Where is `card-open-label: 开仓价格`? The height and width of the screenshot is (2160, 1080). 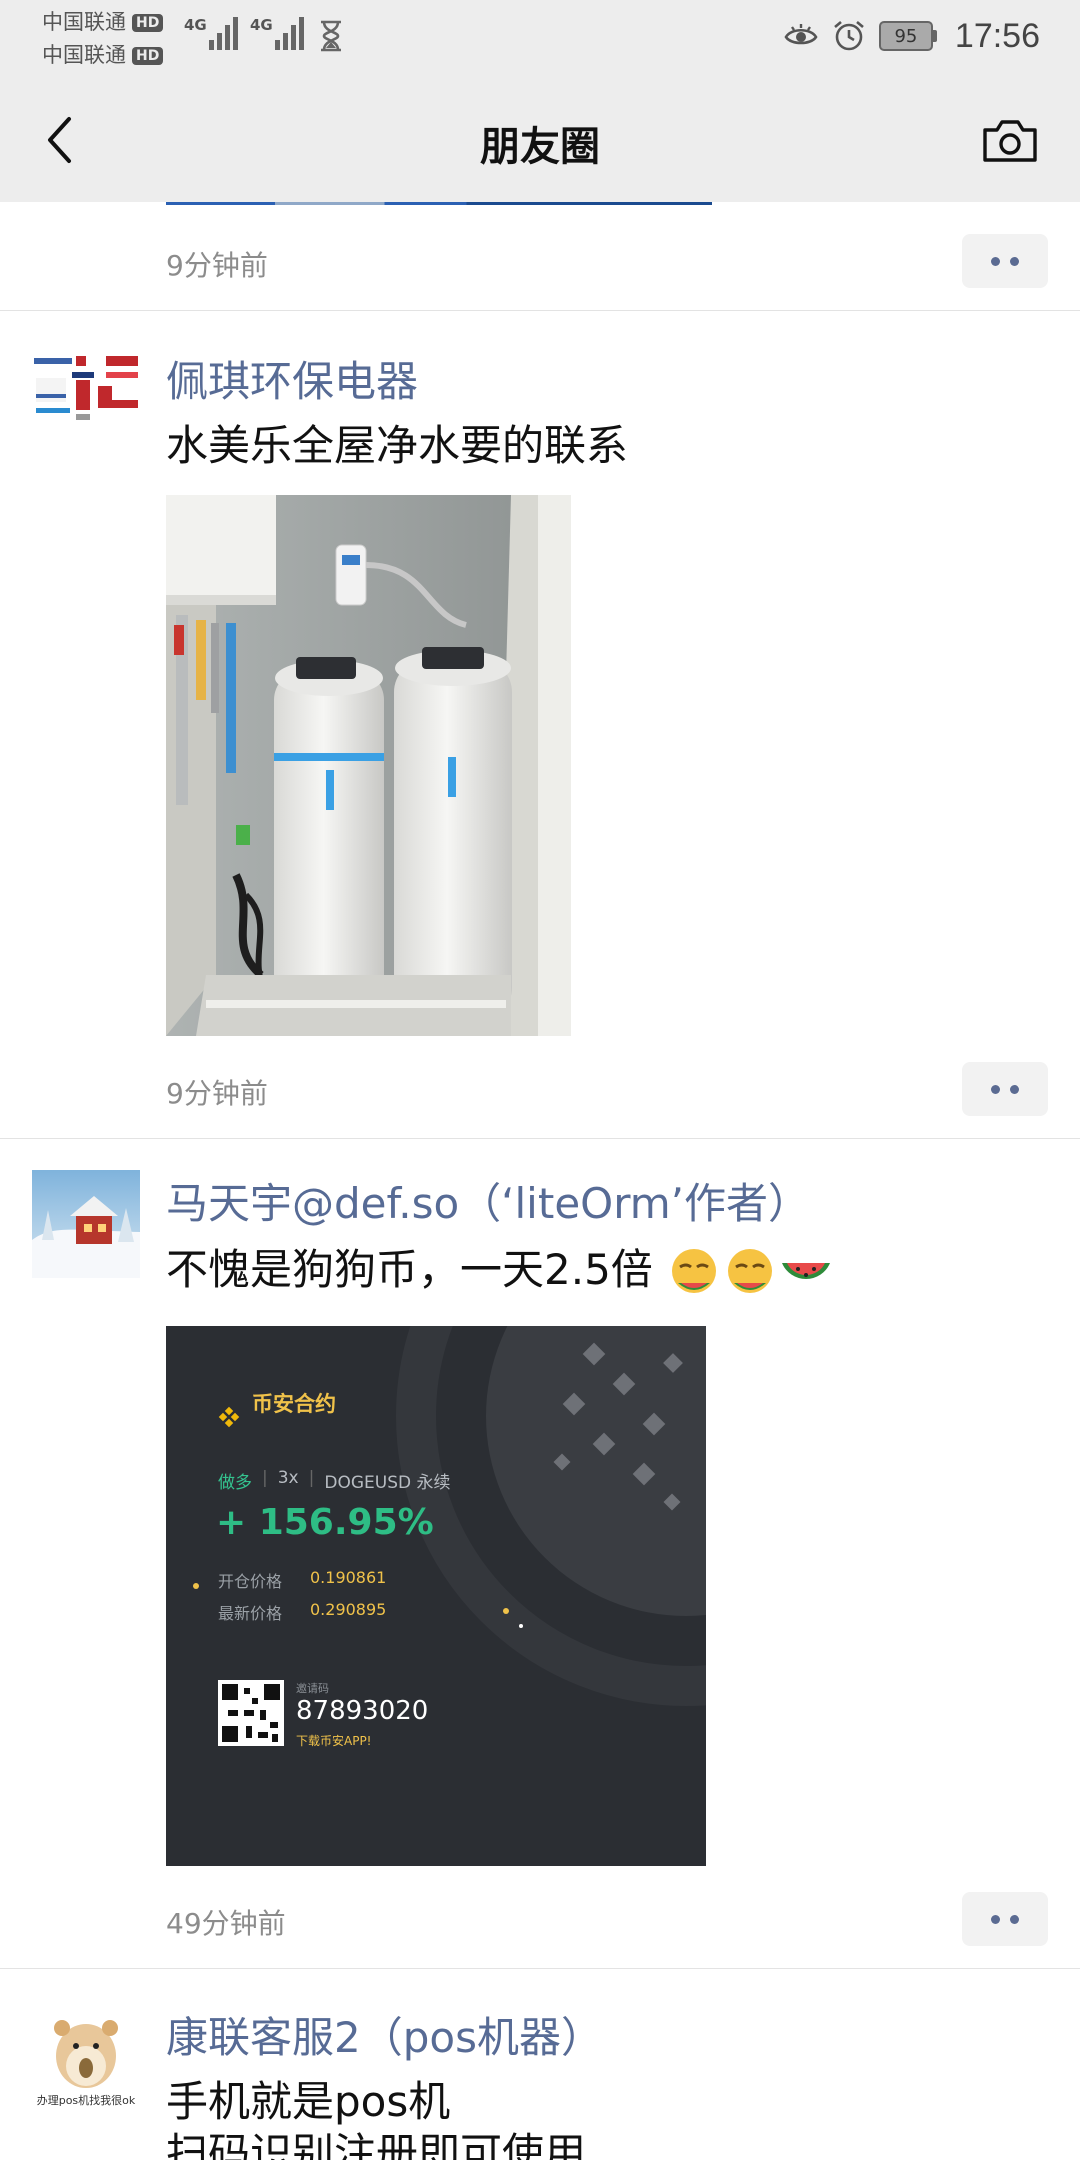 card-open-label: 开仓价格 is located at coordinates (250, 1581).